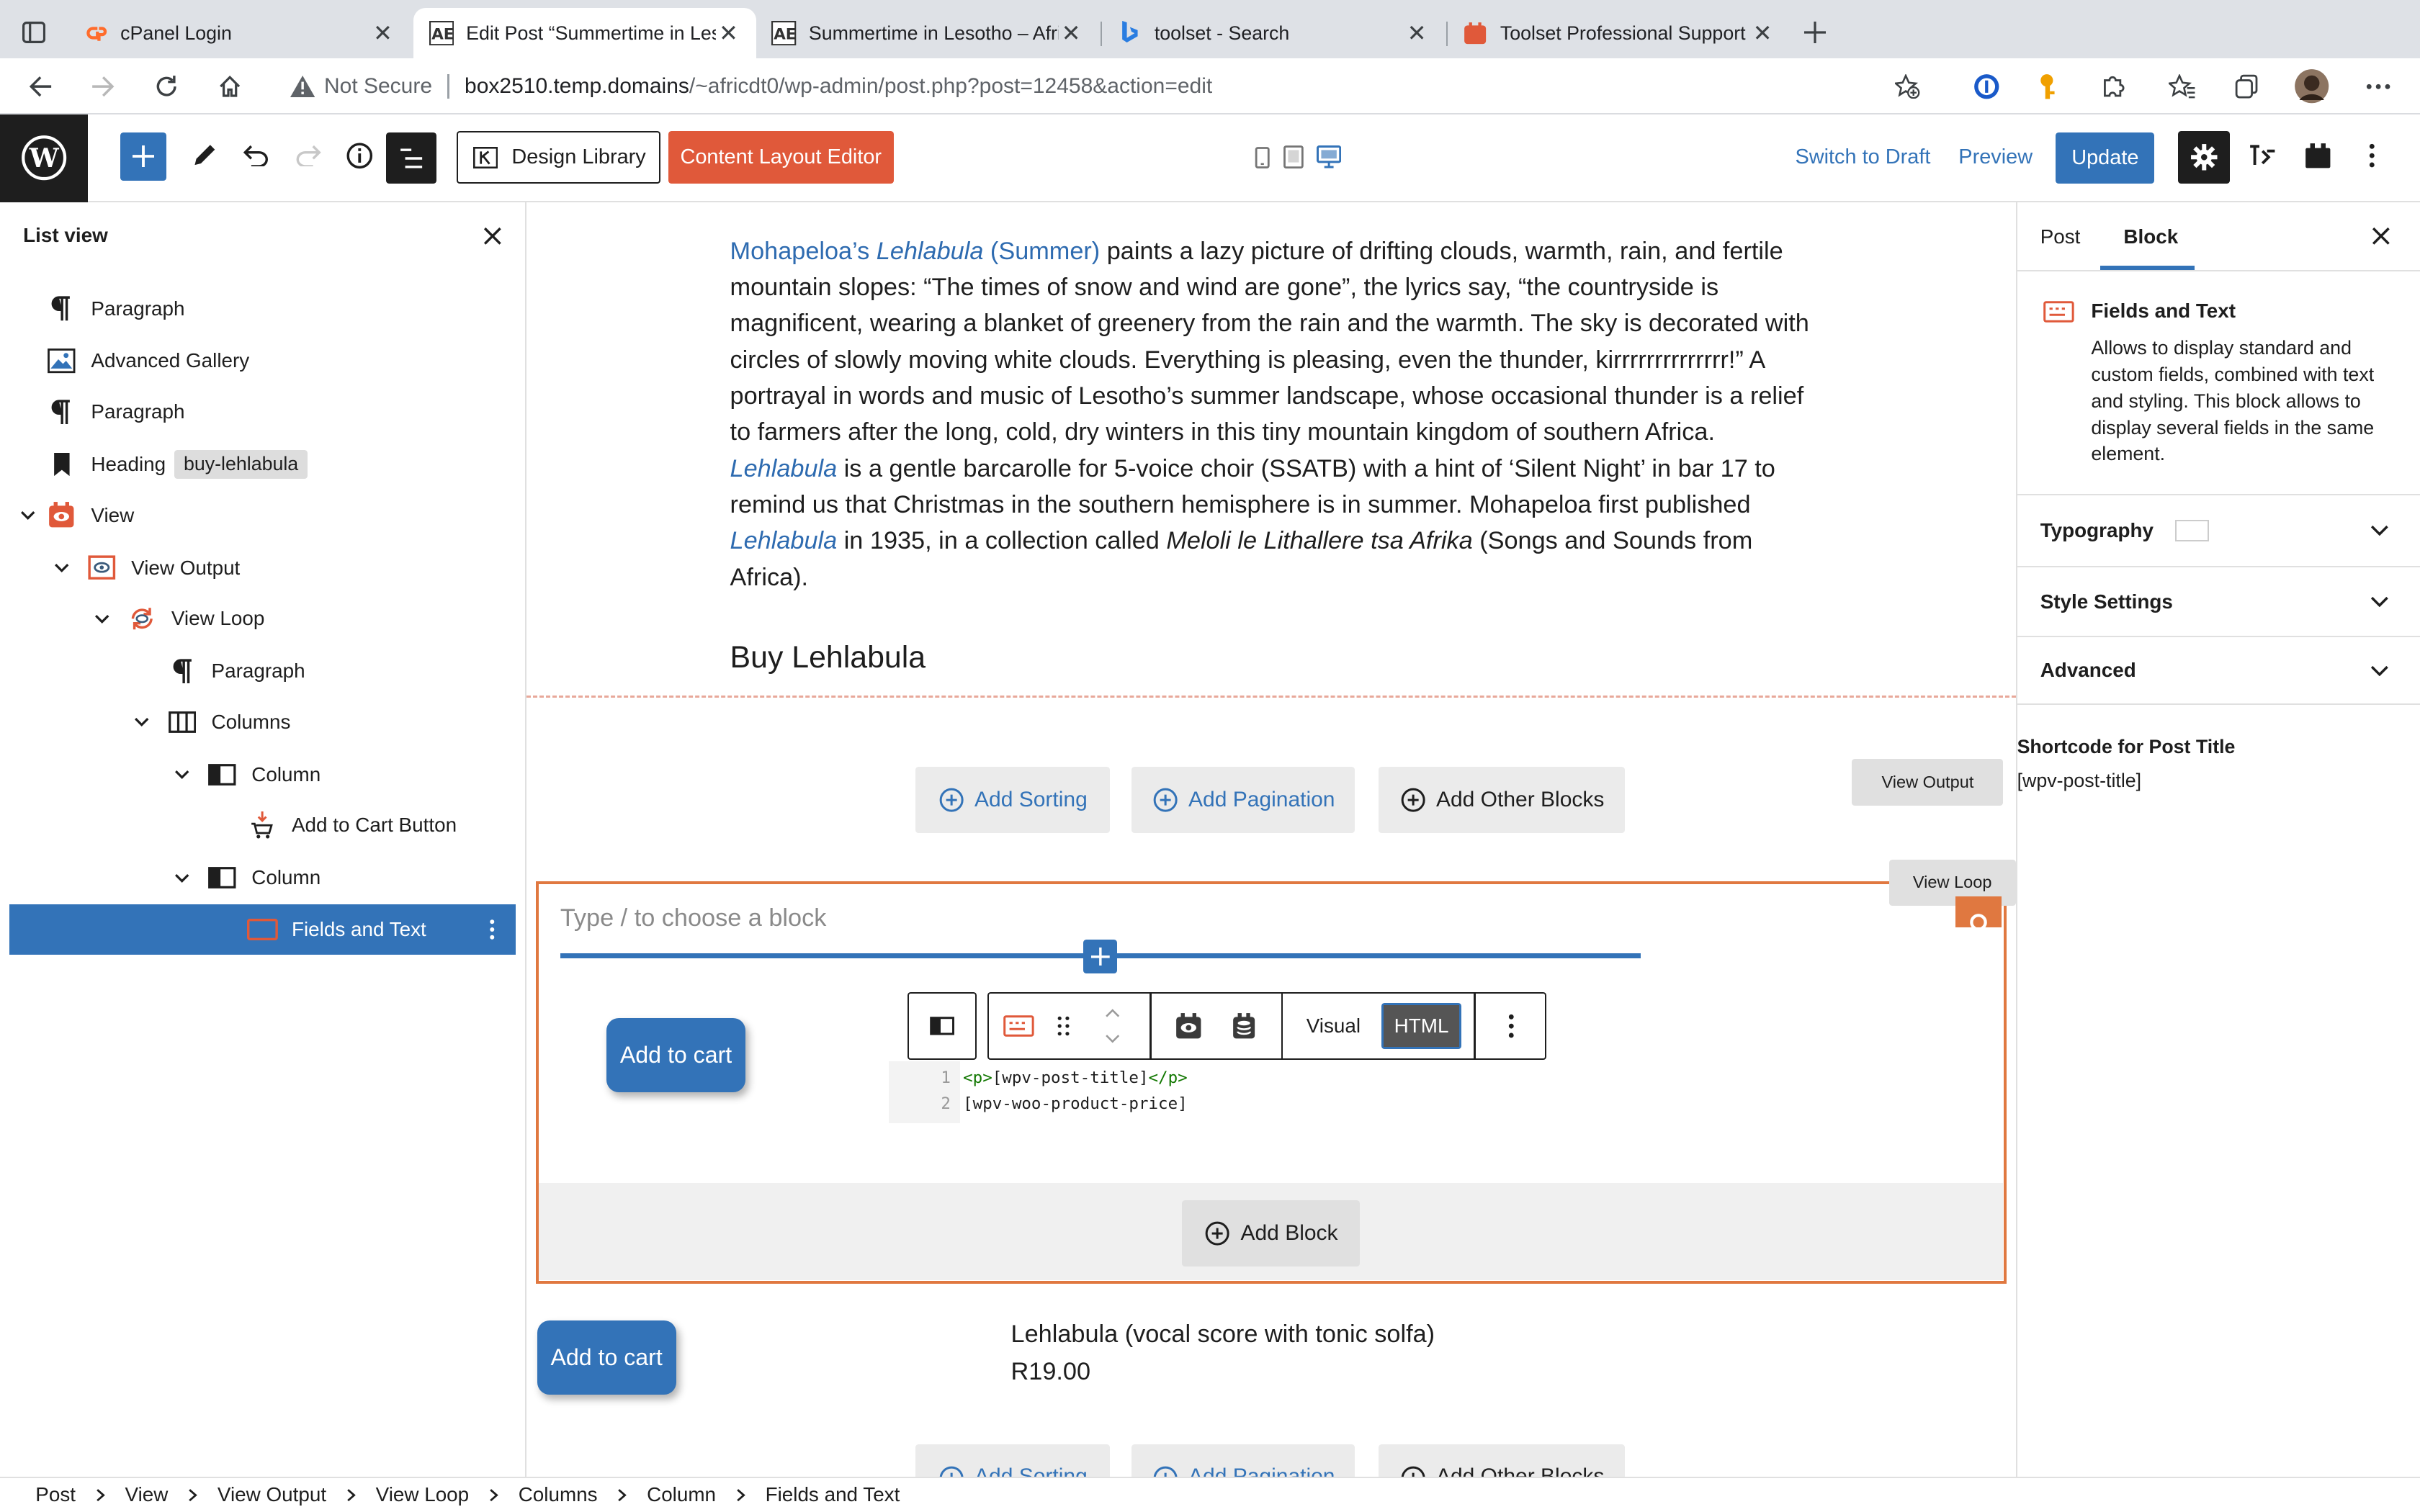 The height and width of the screenshot is (1512, 2420). I want to click on list-item-heading: Heading buy-lehlabula, so click(262, 465).